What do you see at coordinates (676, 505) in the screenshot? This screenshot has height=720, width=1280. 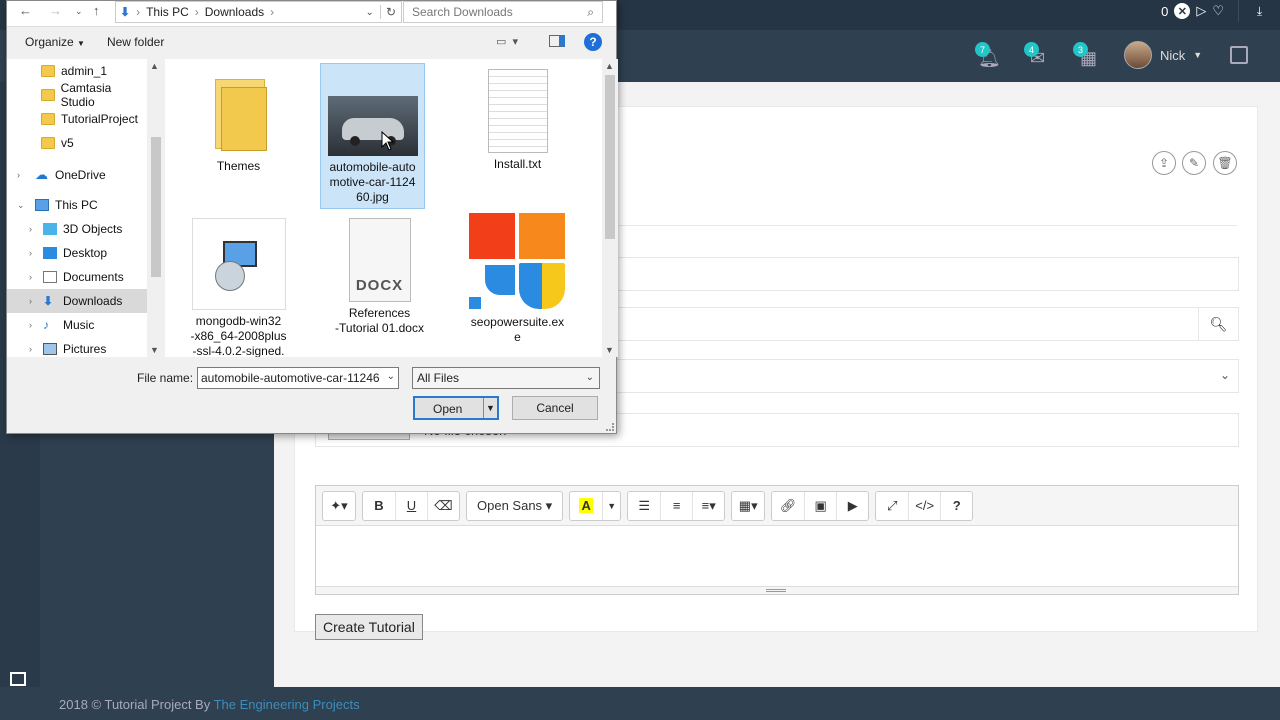 I see `numbered-list-icon: ≡` at bounding box center [676, 505].